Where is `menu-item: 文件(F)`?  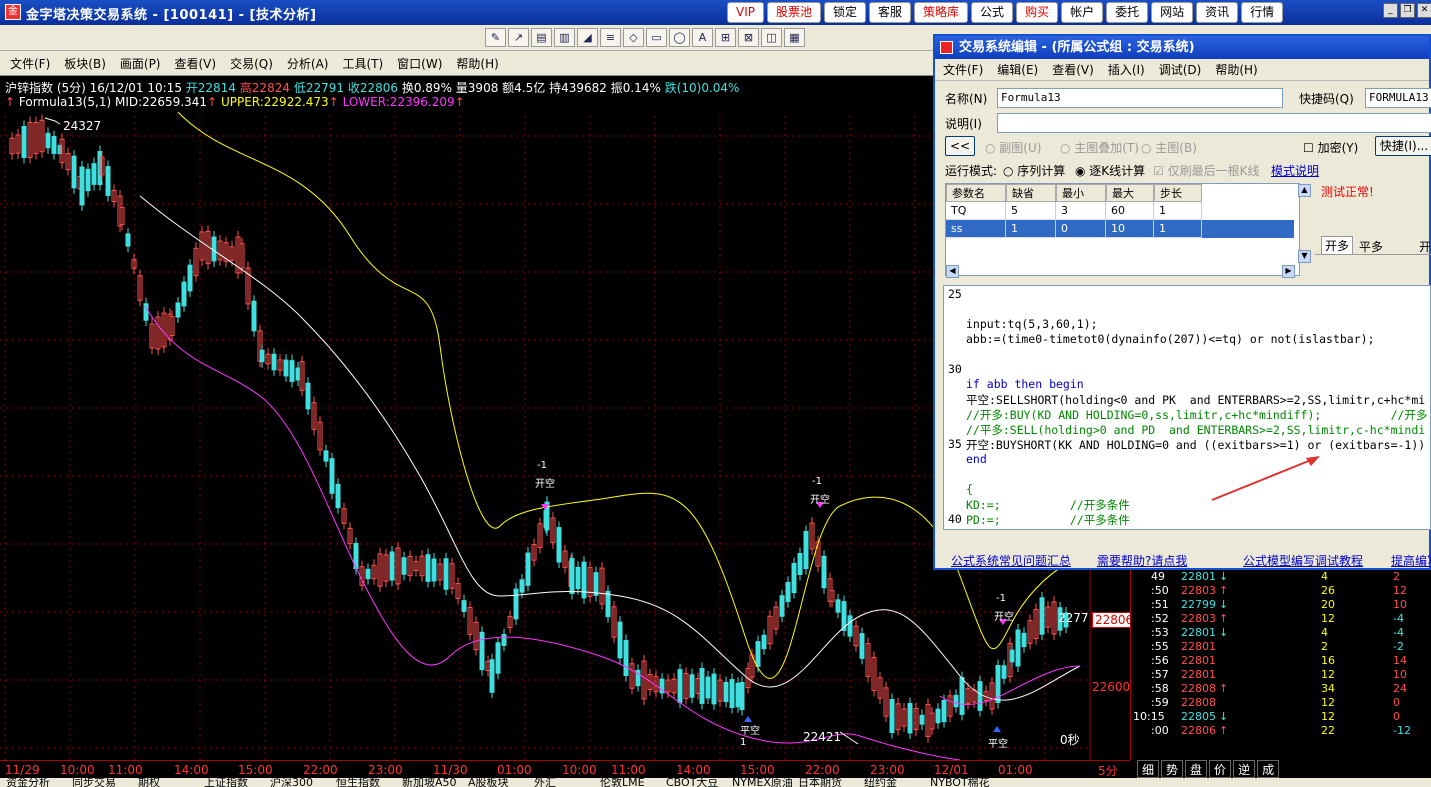 menu-item: 文件(F) is located at coordinates (30, 63).